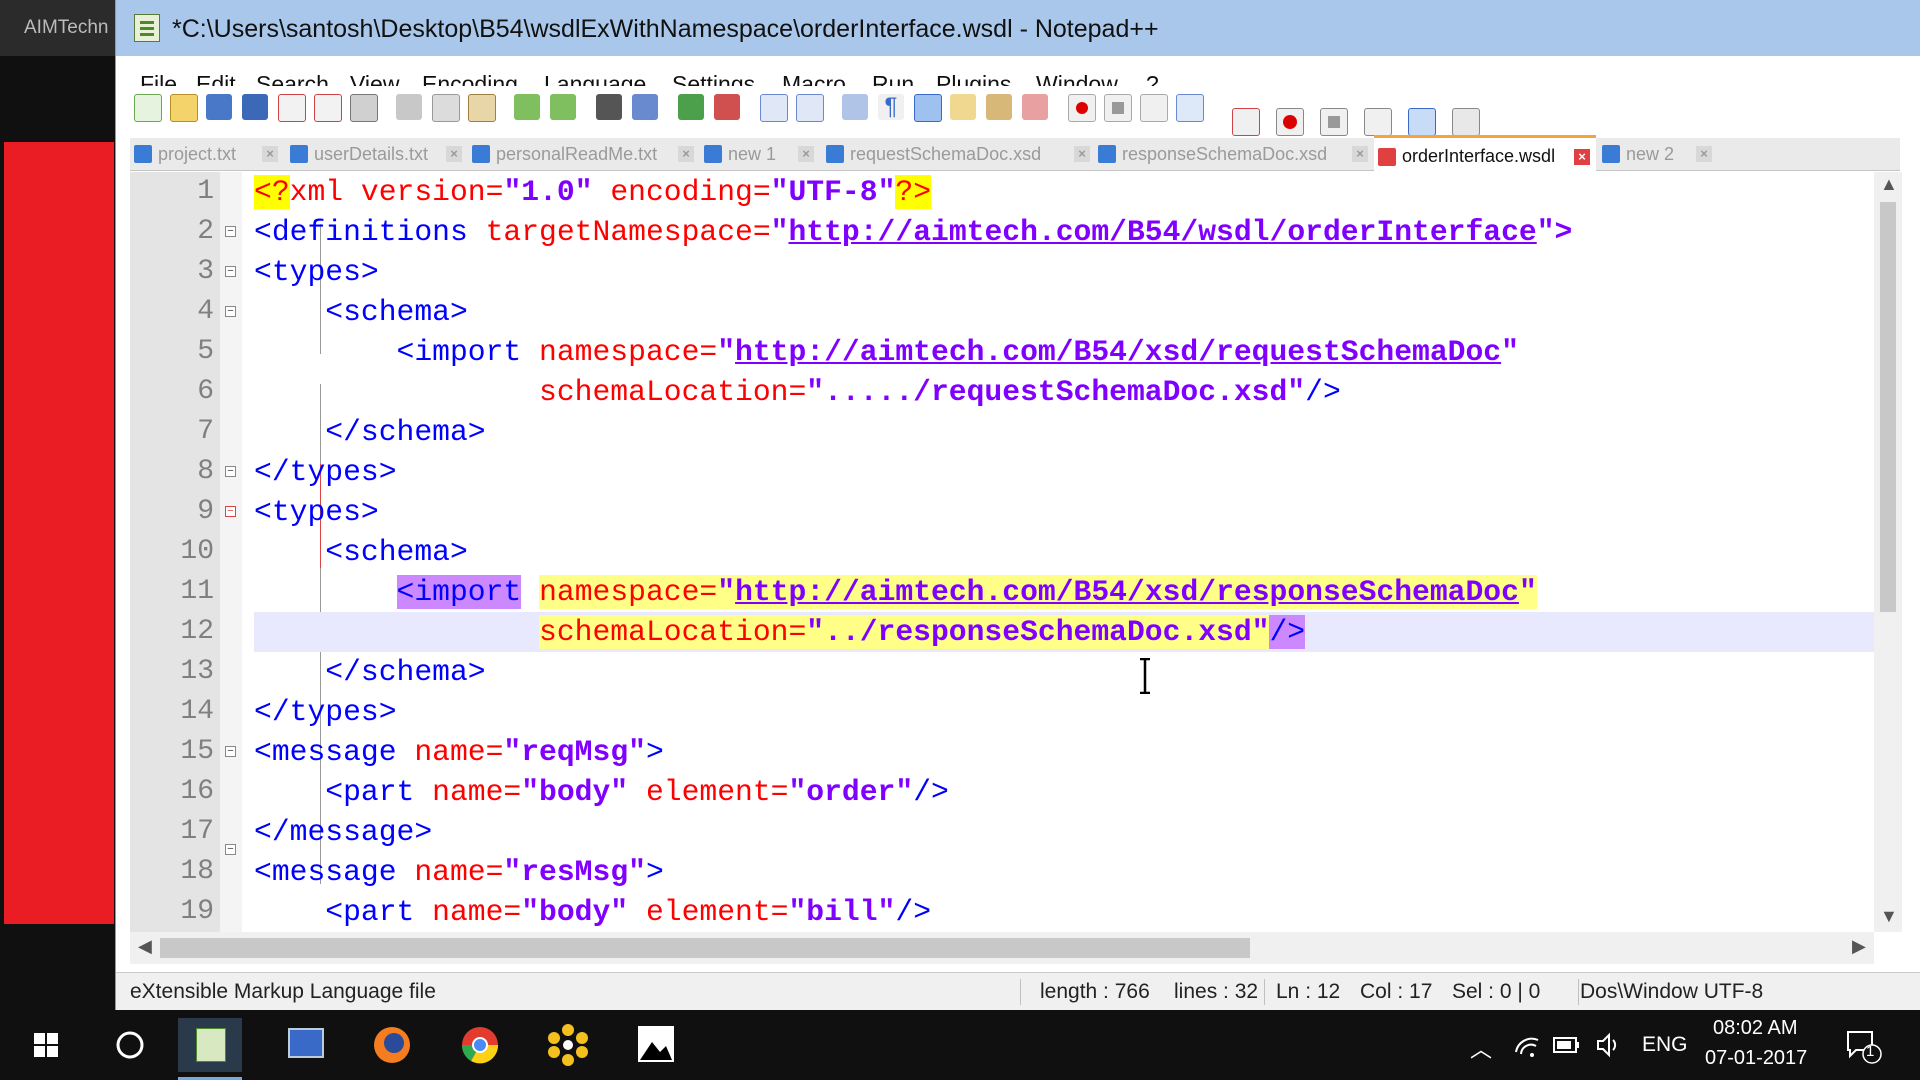  I want to click on undo-icon, so click(527, 107).